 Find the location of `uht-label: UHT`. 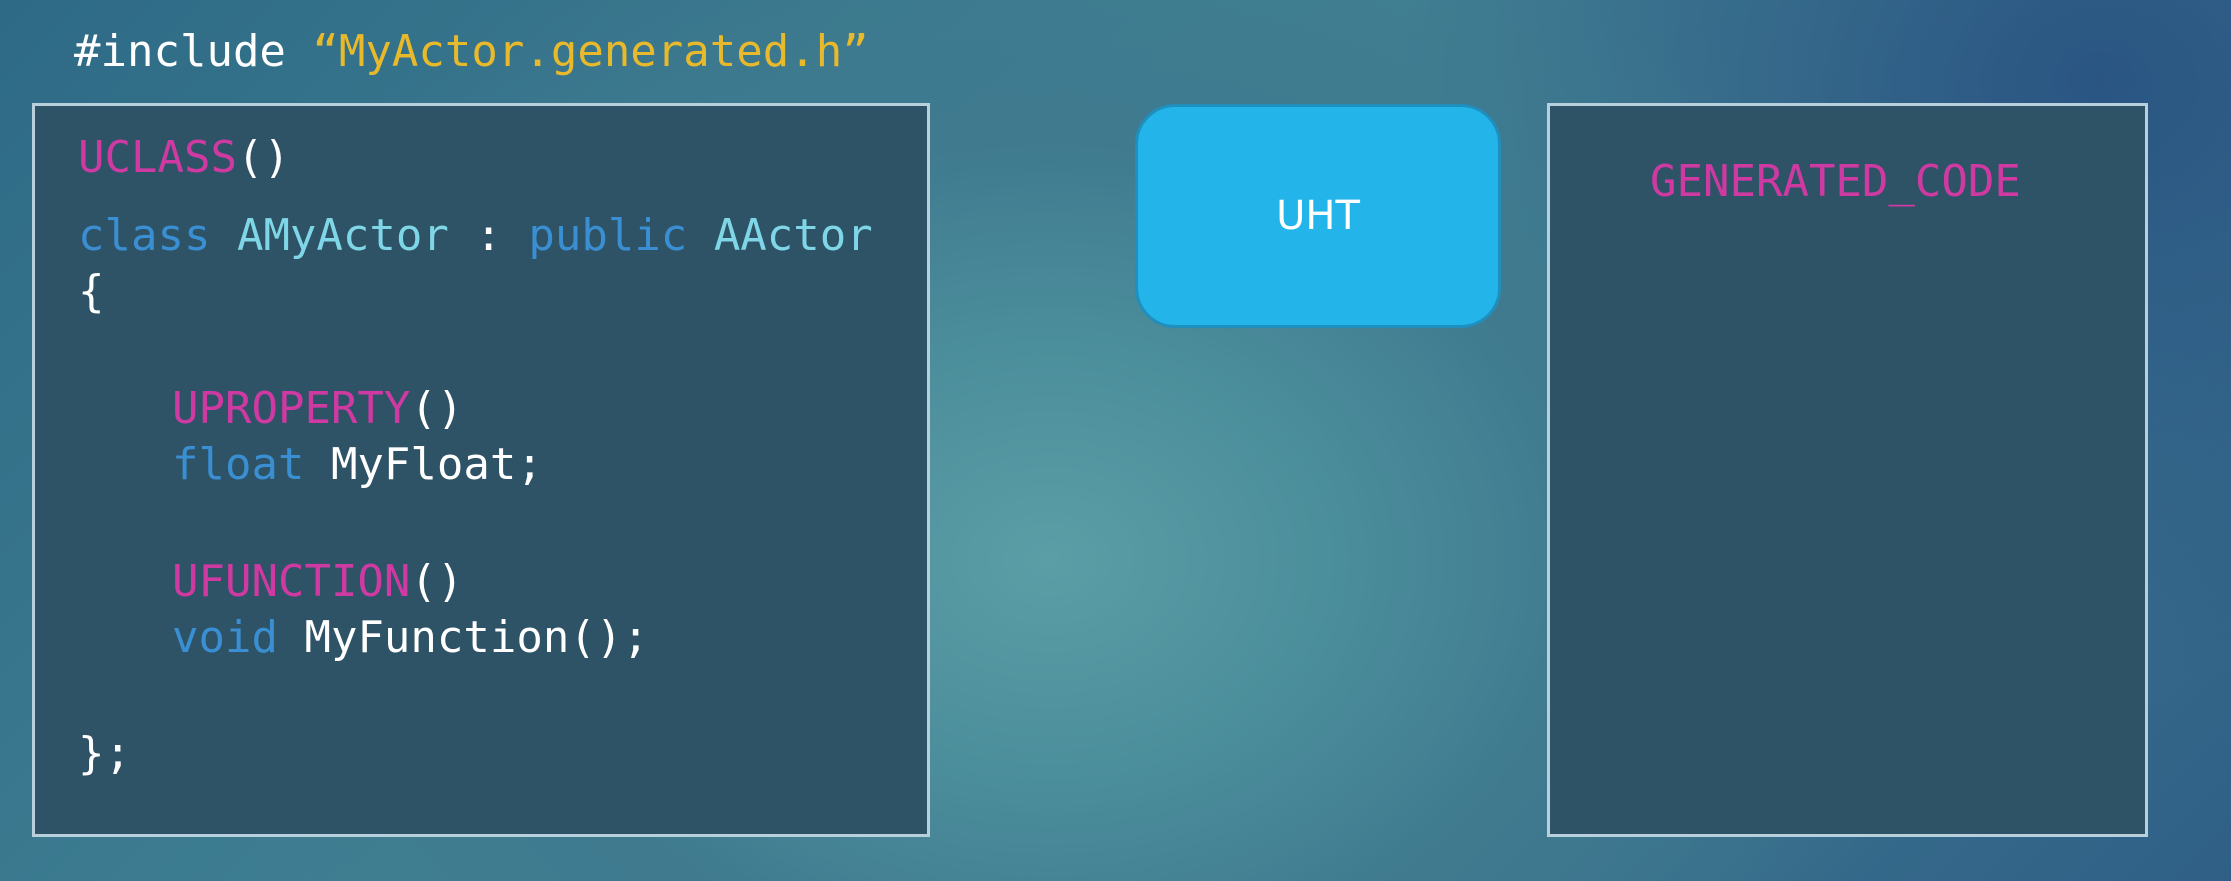

uht-label: UHT is located at coordinates (1318, 216).